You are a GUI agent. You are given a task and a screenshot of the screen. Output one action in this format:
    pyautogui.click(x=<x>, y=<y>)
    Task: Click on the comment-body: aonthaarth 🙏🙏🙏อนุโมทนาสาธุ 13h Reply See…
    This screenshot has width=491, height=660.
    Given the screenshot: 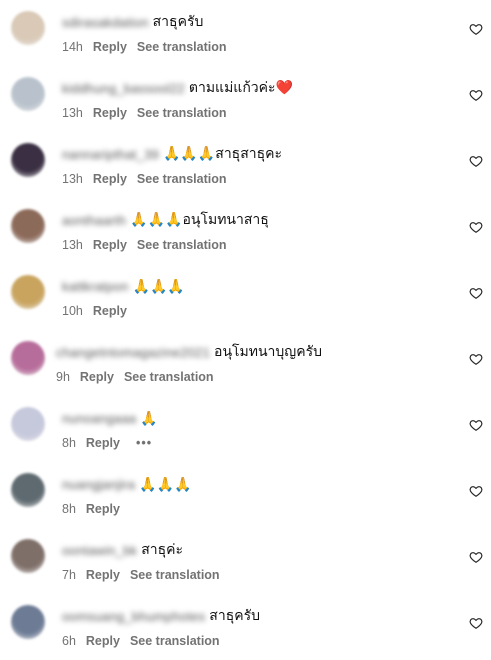 What is the action you would take?
    pyautogui.click(x=256, y=231)
    